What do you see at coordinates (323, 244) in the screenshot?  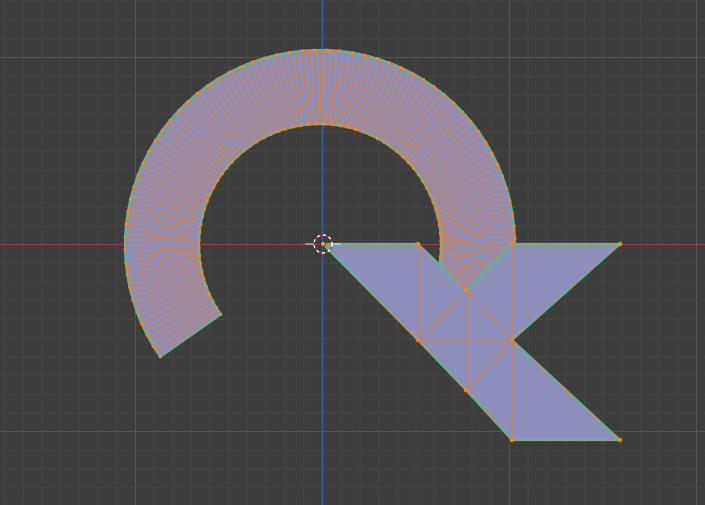 I see `object-origin-icon` at bounding box center [323, 244].